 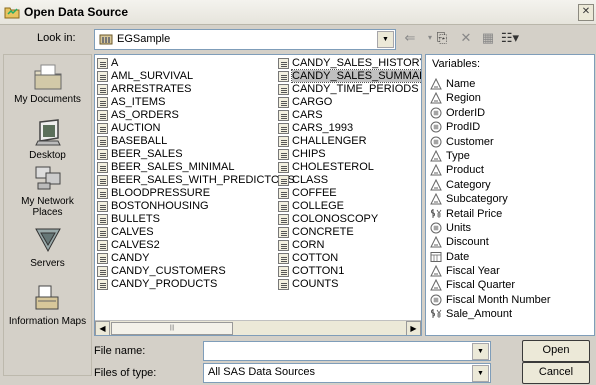 What do you see at coordinates (47, 139) in the screenshot?
I see `place-desktop: Desktop` at bounding box center [47, 139].